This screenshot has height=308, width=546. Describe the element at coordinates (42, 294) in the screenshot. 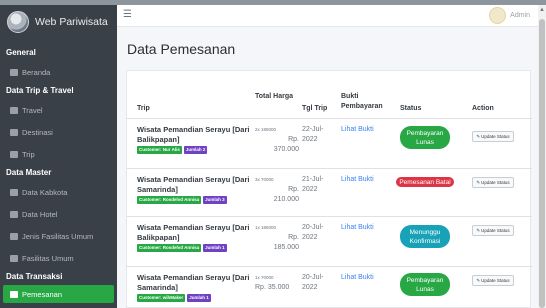

I see `sidebar-item-label: Pemesanan` at that location.